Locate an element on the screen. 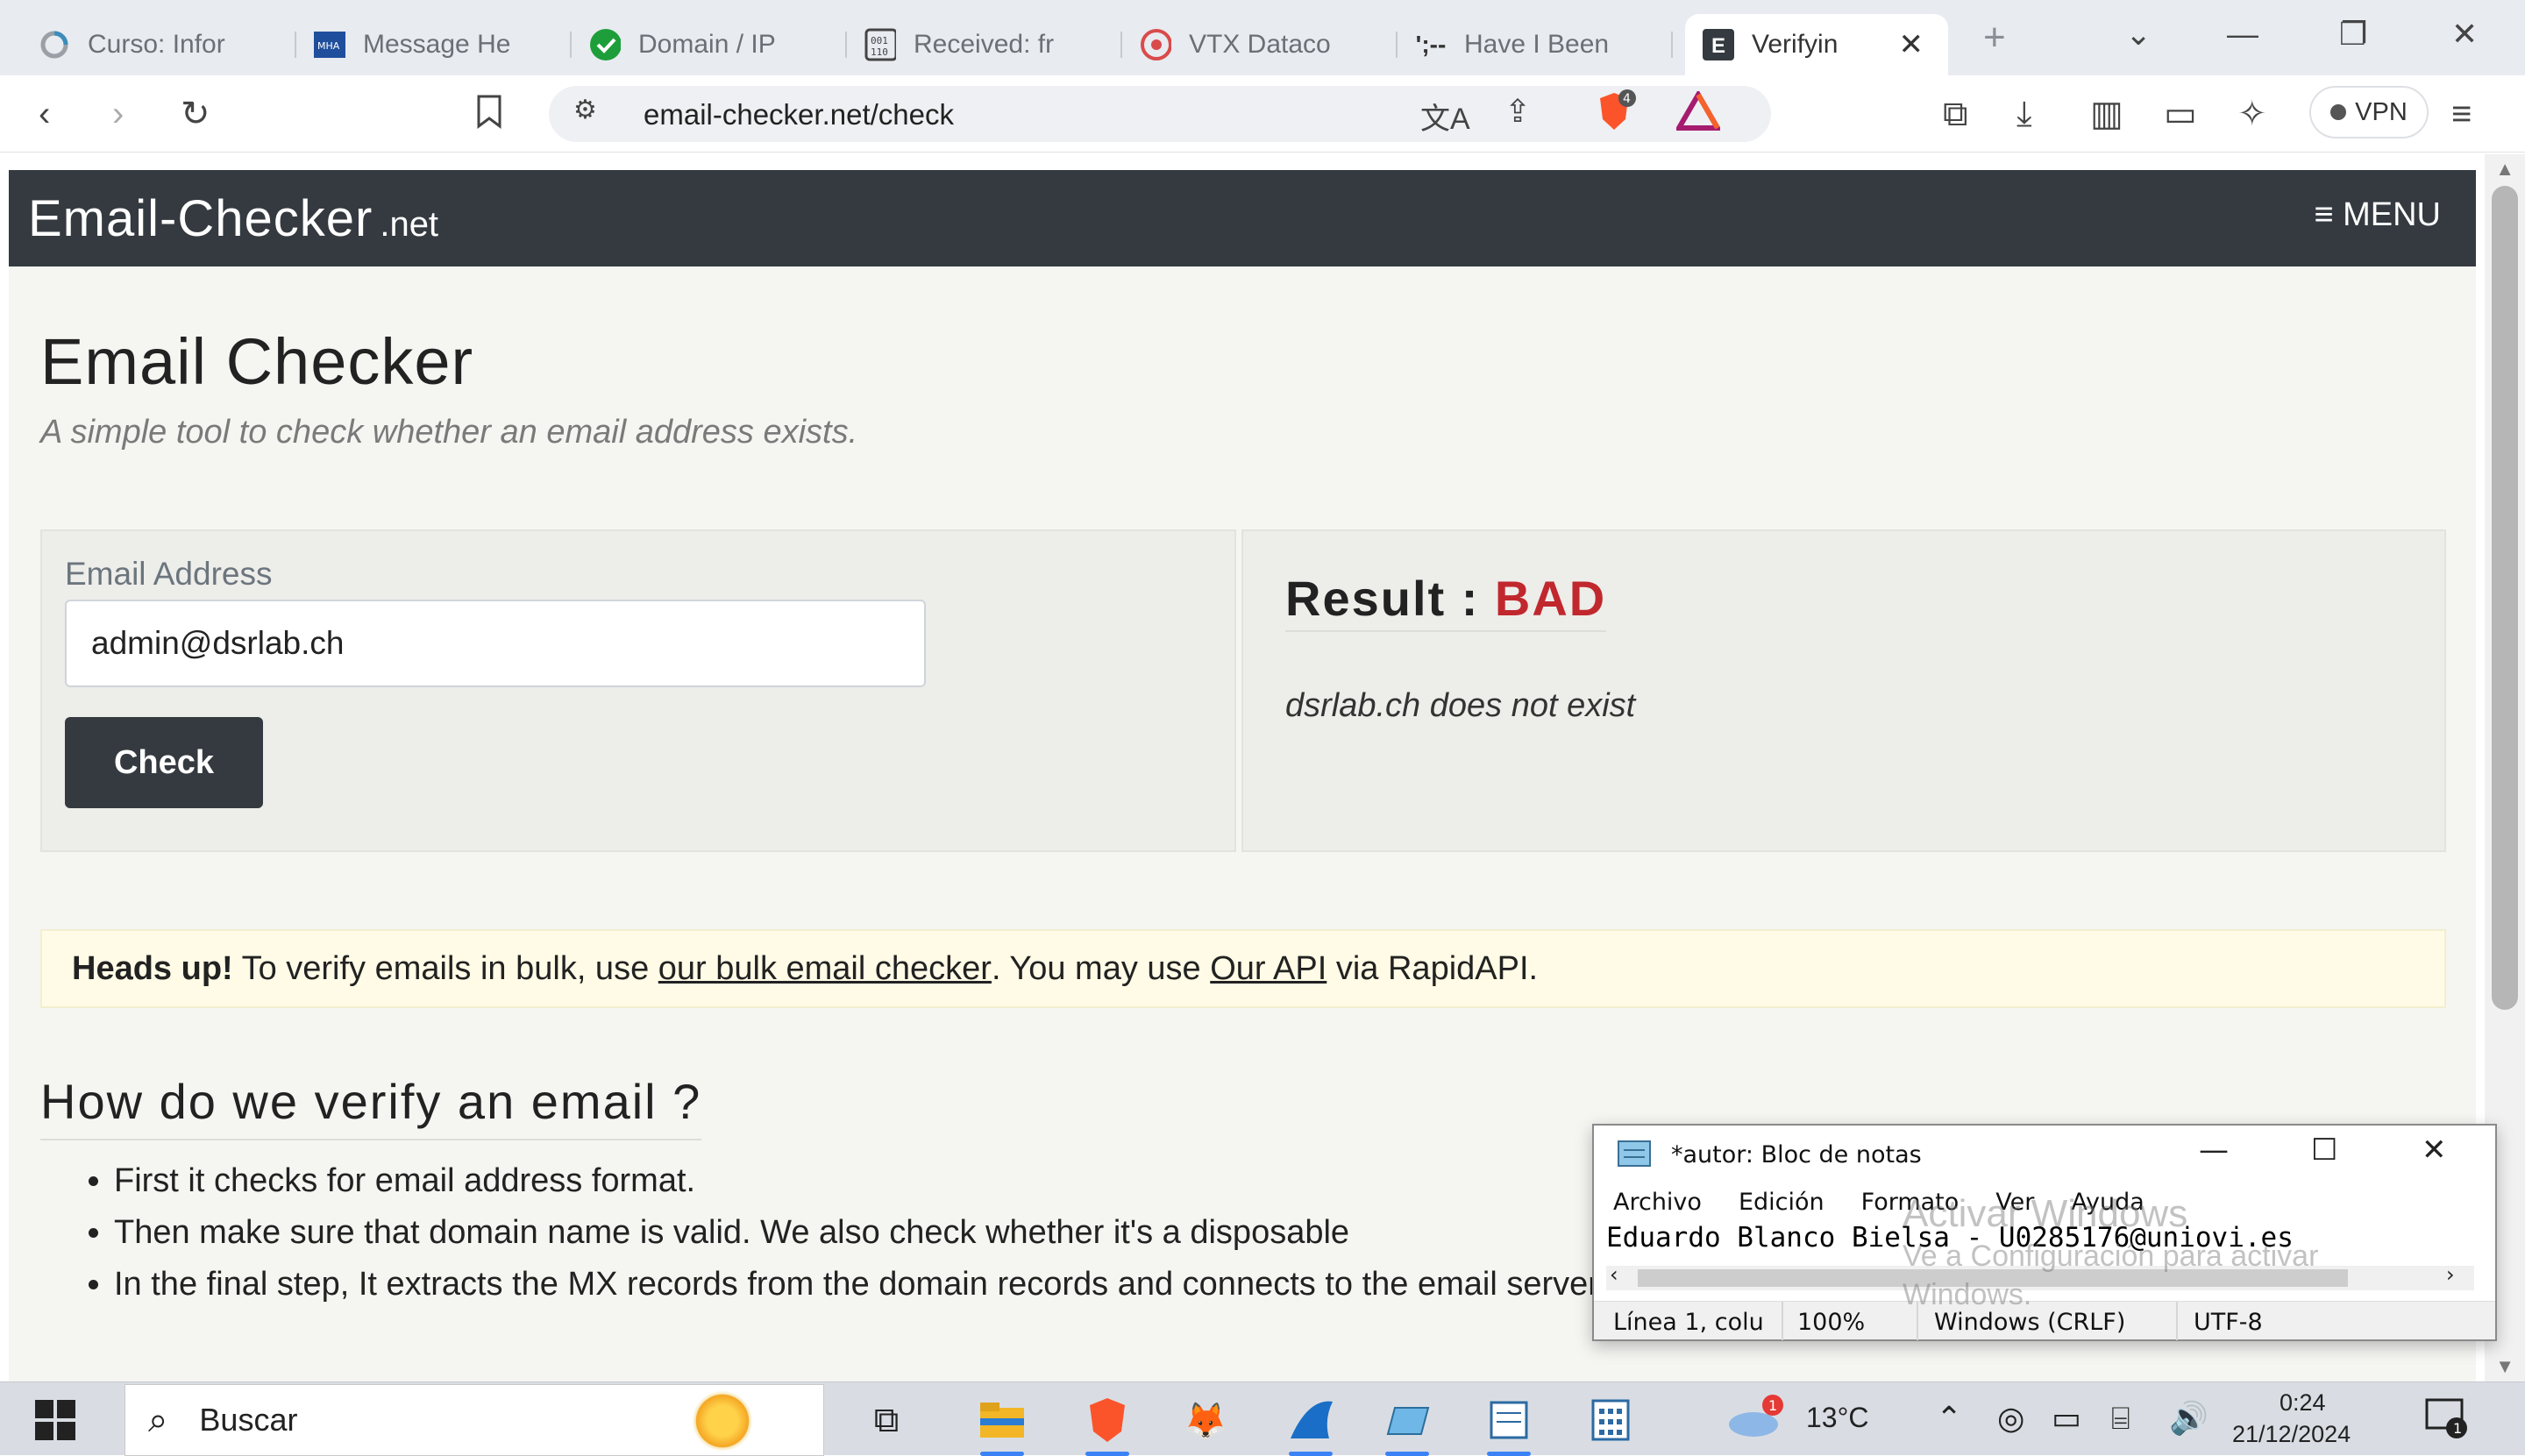 The image size is (2525, 1456). svg-text: 110 is located at coordinates (879, 52).